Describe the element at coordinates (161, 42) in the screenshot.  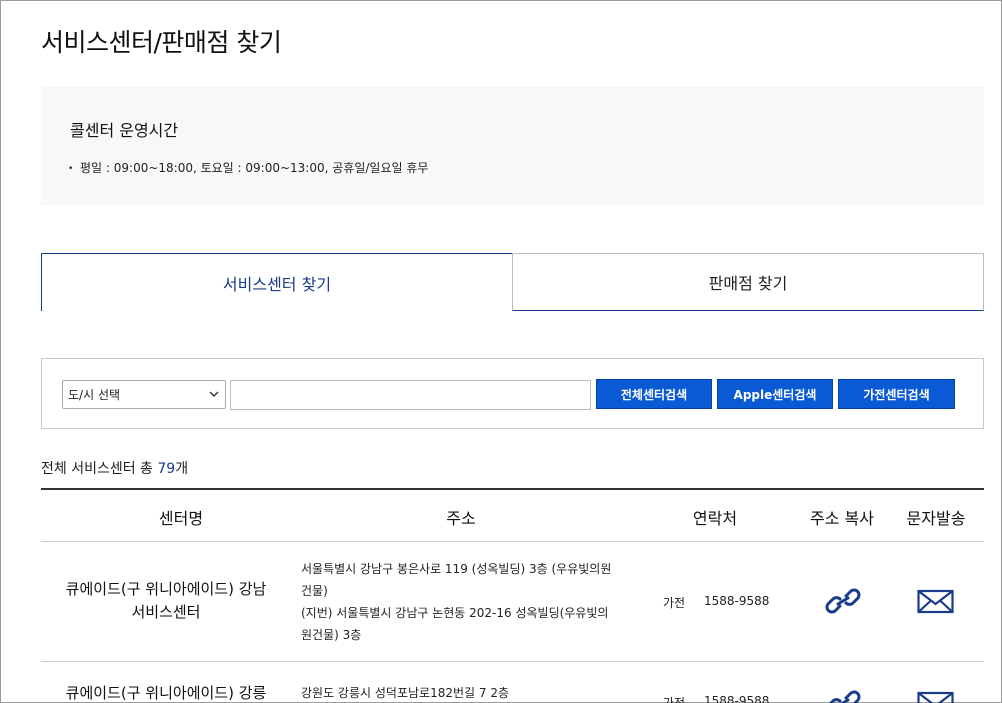
I see `page-title: 서비스센터/판매점 찾기` at that location.